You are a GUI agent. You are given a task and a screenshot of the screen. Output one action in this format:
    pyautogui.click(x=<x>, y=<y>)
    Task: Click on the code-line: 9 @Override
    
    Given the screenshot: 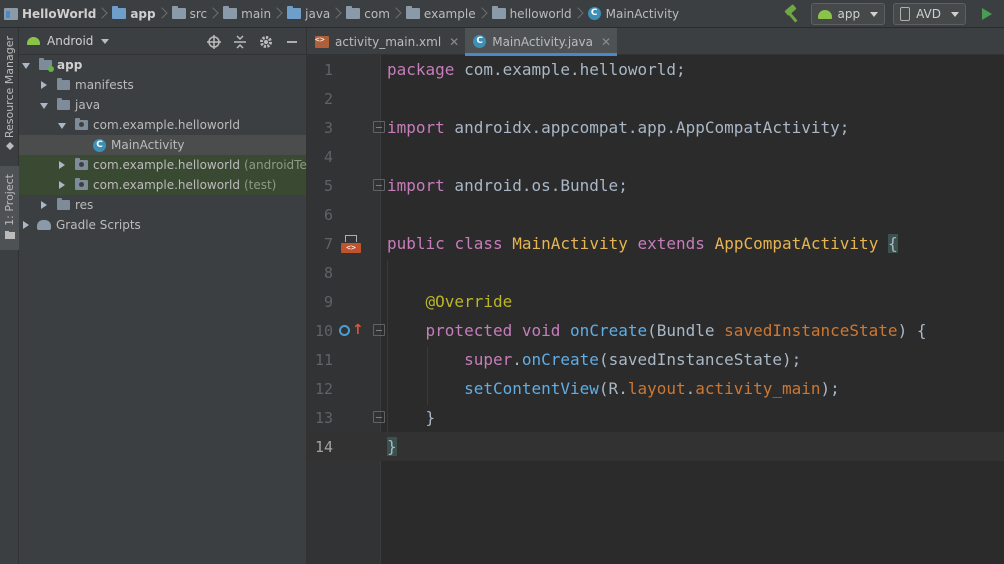 What is the action you would take?
    pyautogui.click(x=655, y=301)
    